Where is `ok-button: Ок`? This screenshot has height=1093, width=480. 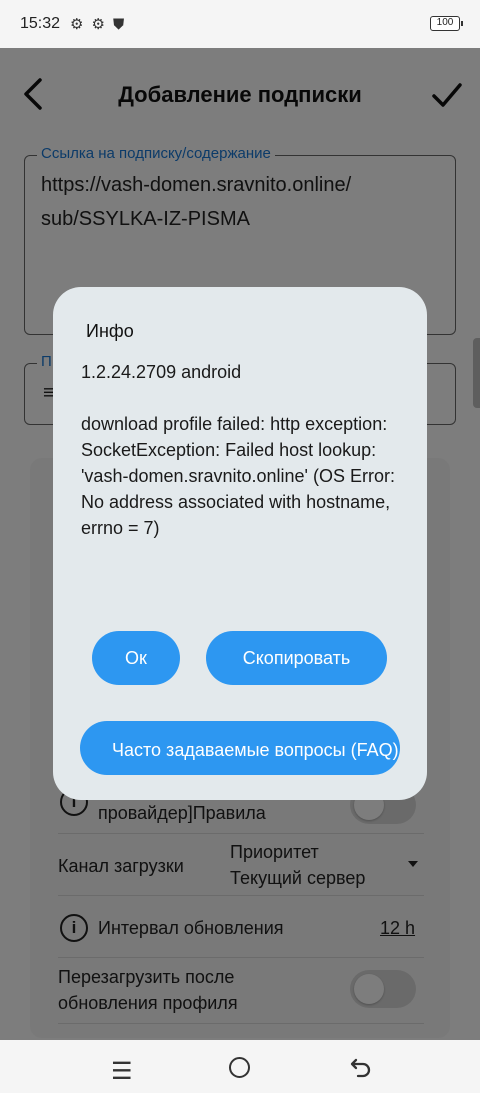 ok-button: Ок is located at coordinates (136, 658).